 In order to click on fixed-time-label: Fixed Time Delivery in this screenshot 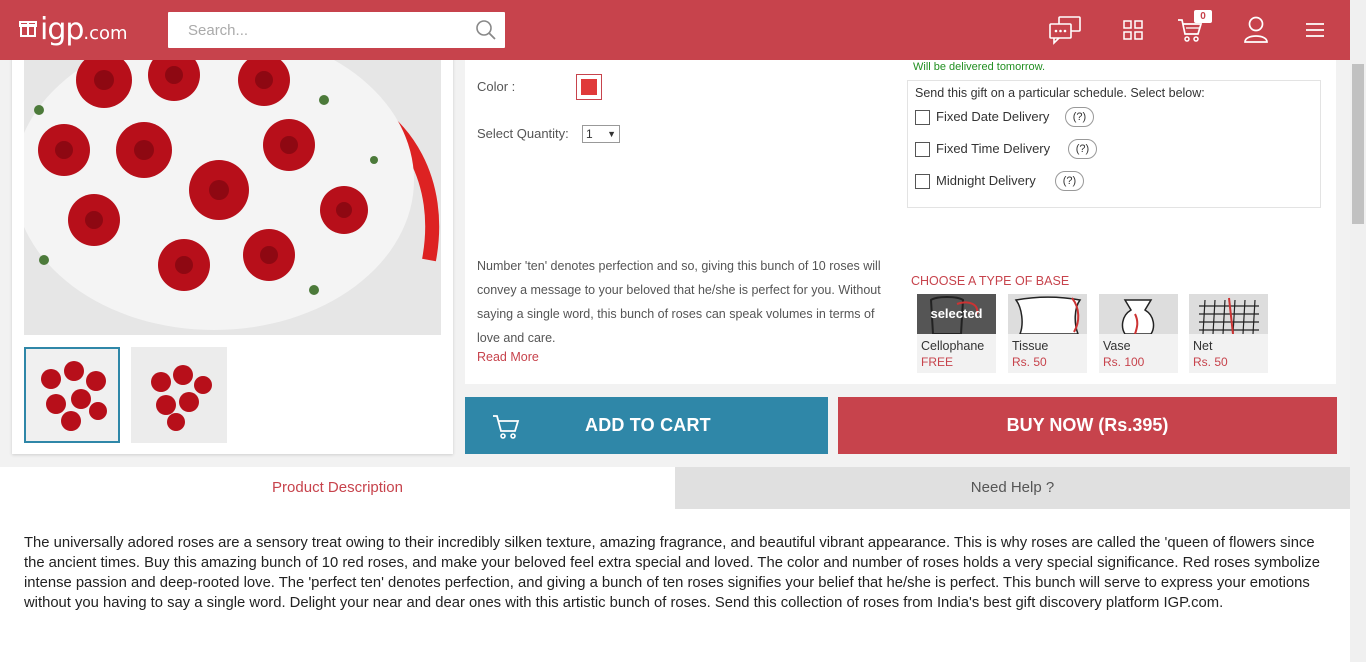, I will do `click(993, 148)`.